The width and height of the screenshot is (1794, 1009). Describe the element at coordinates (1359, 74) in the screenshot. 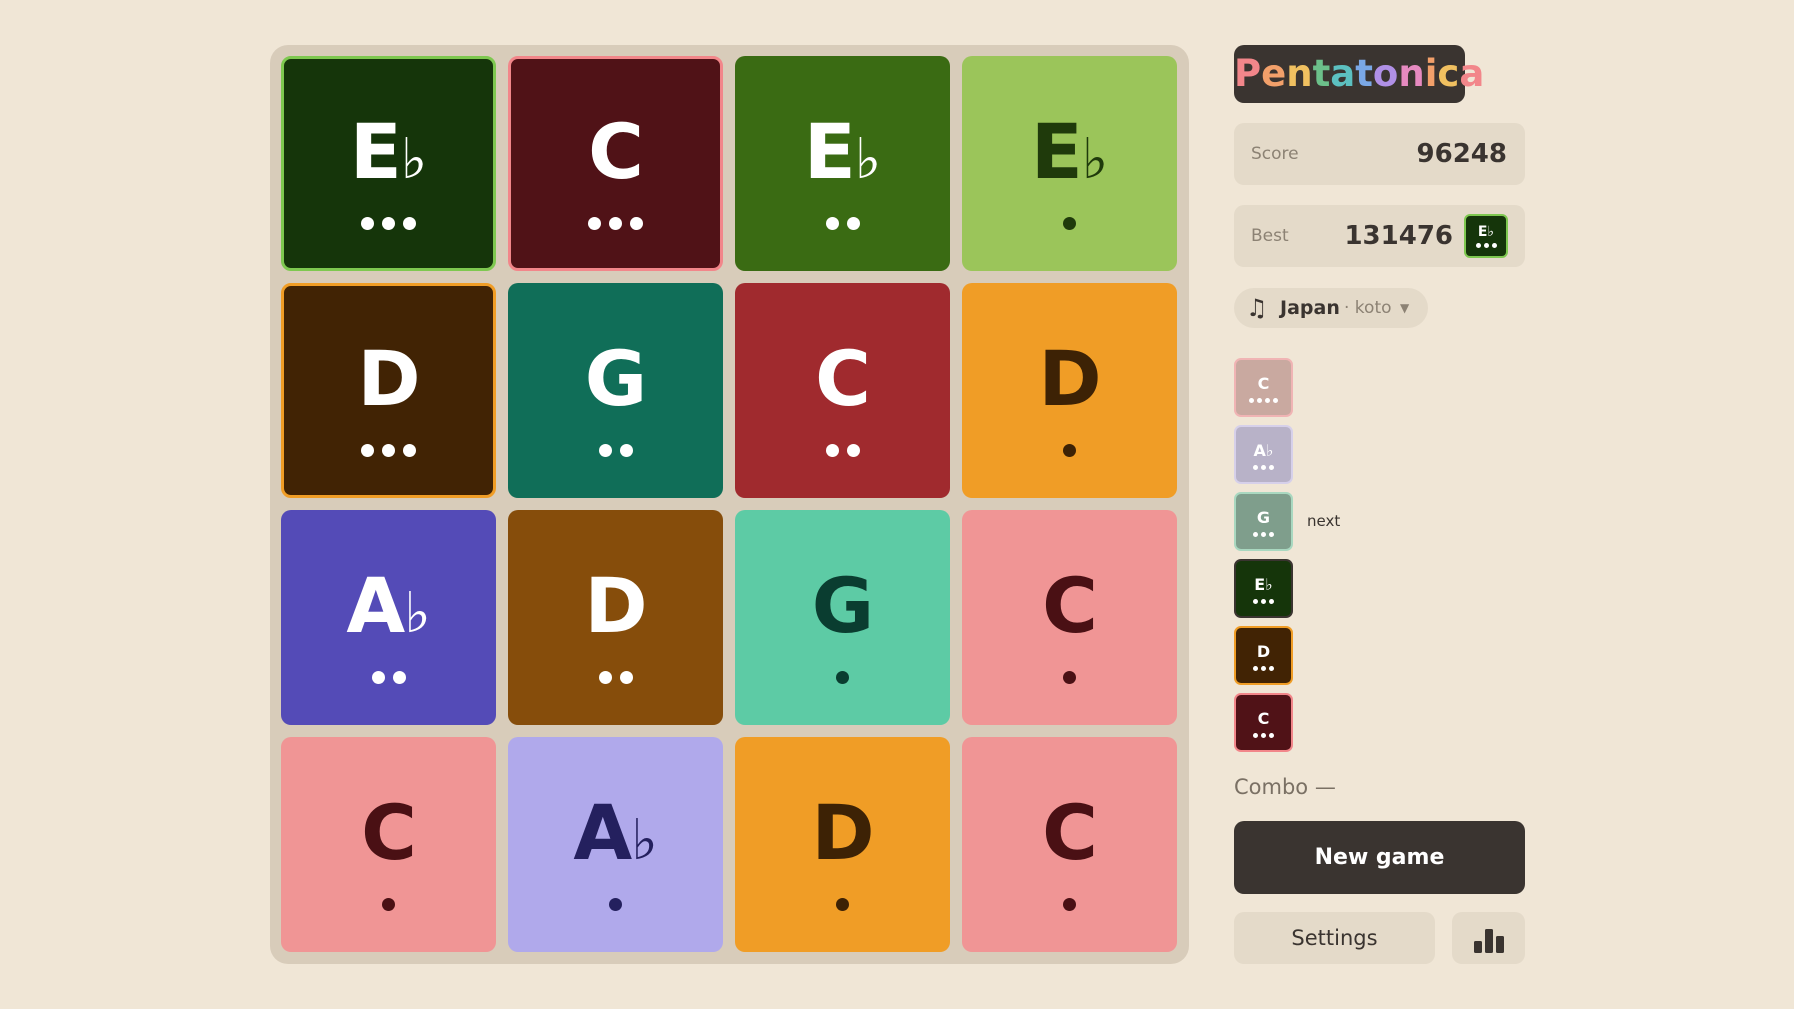

I see `app-logo: Pentatonica` at that location.